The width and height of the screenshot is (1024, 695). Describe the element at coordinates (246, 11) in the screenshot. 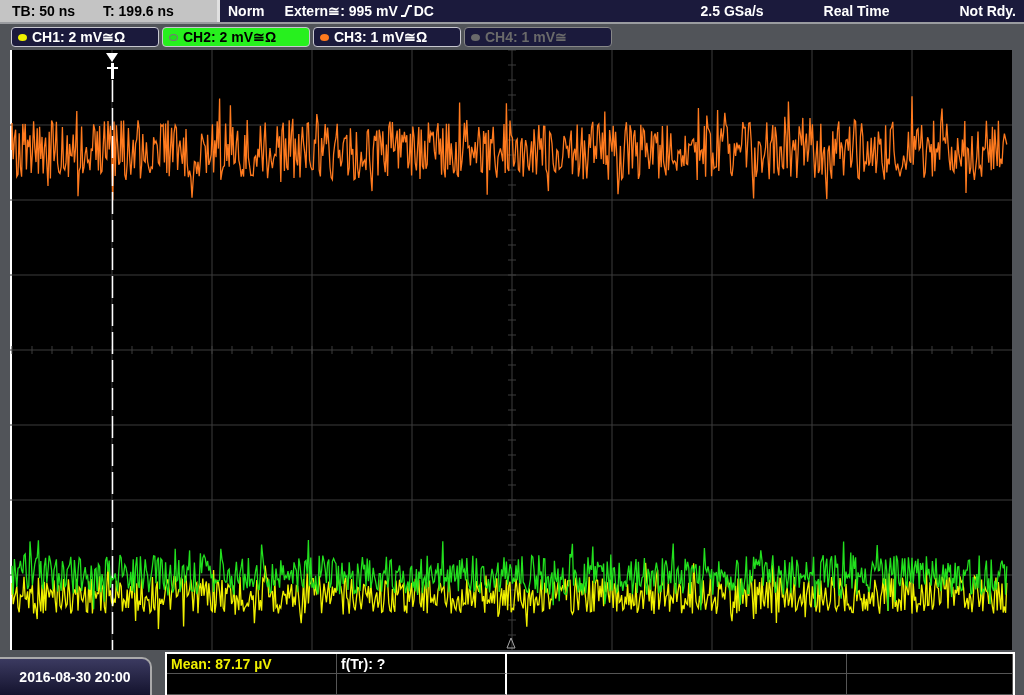

I see `trigger-mode-label: Norm` at that location.